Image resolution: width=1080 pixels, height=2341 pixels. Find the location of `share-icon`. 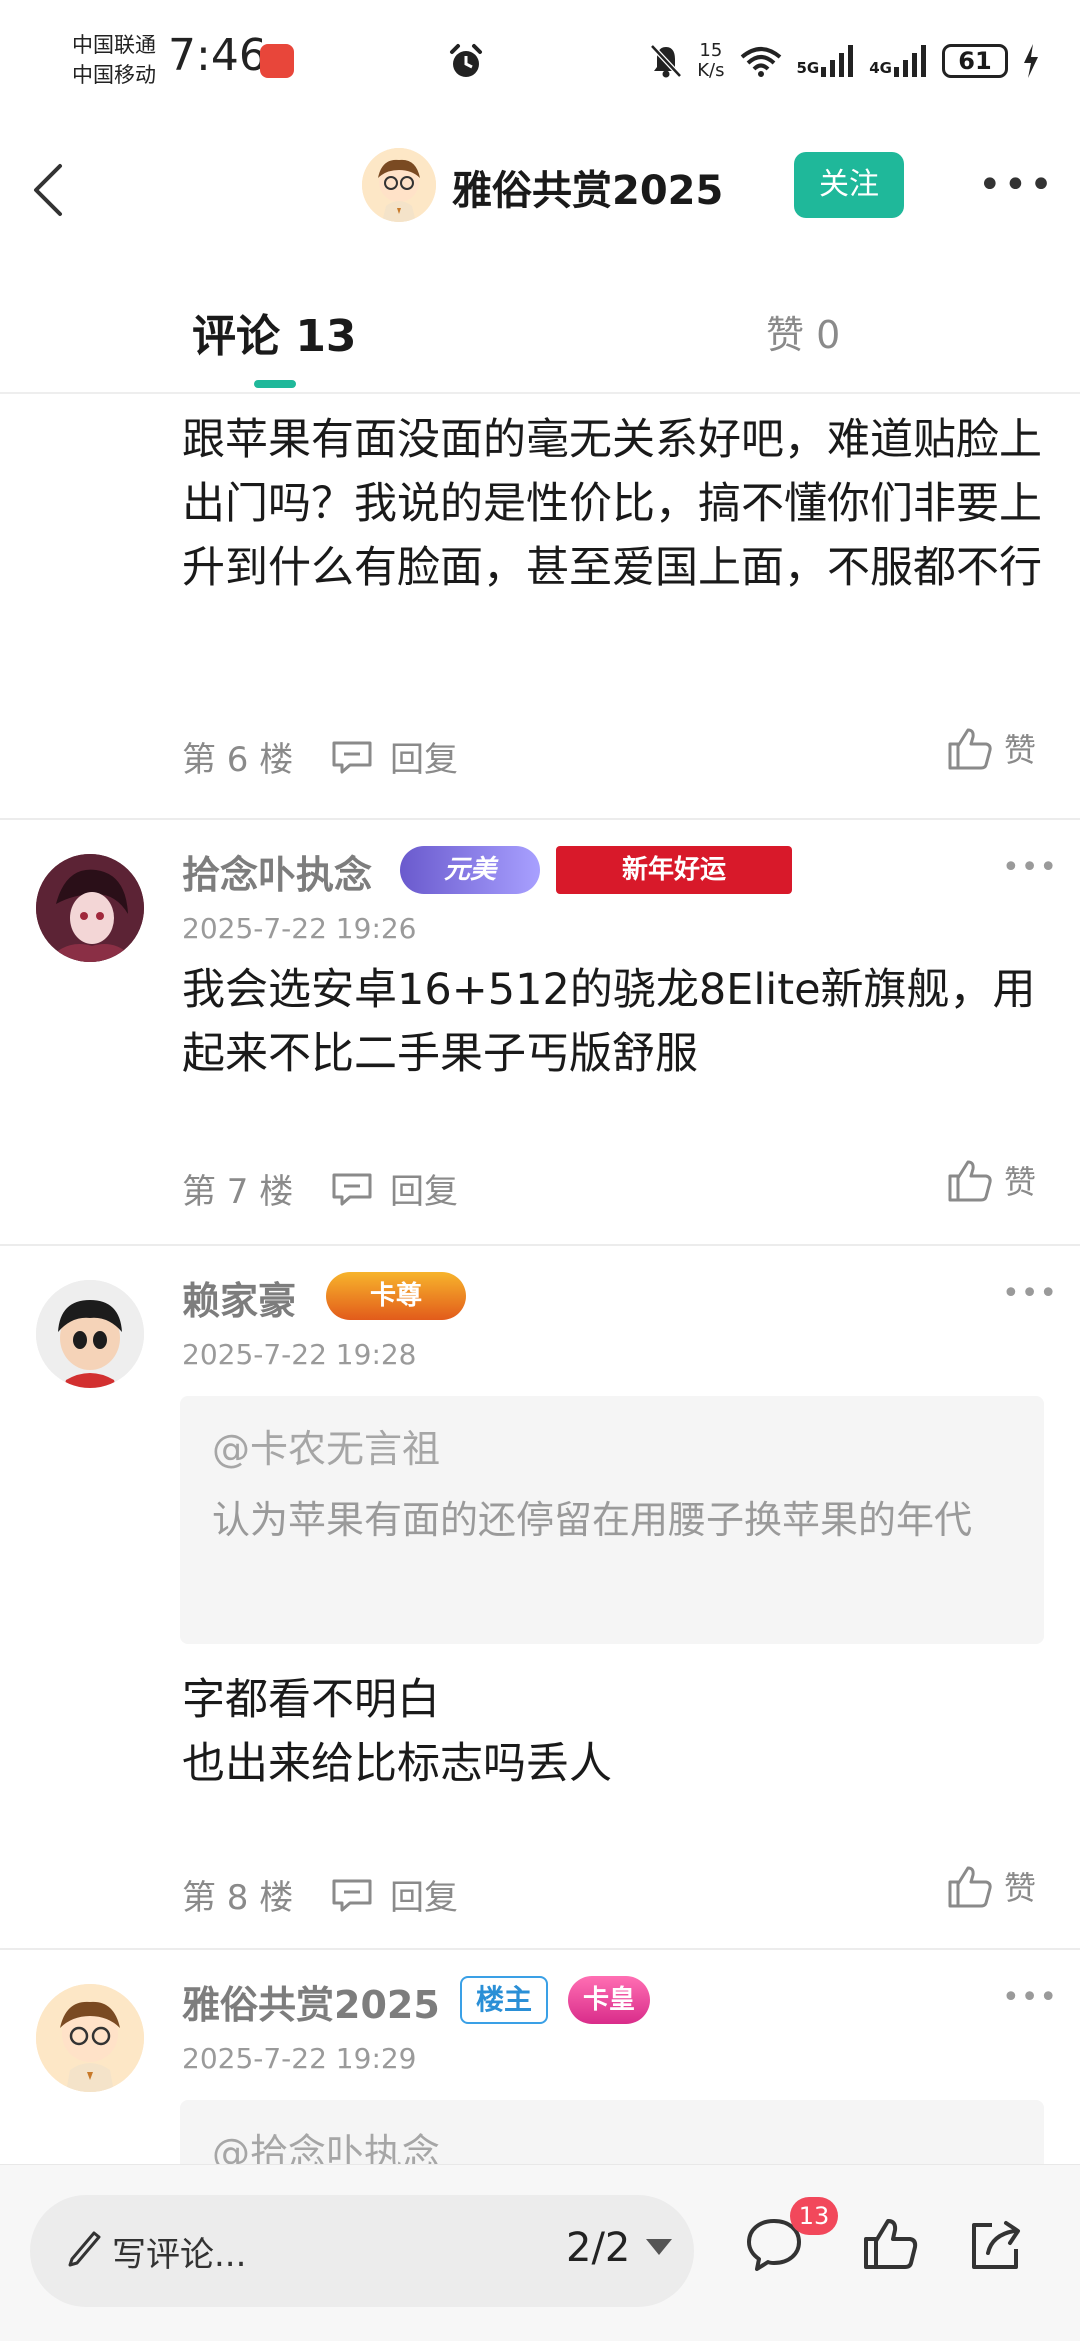

share-icon is located at coordinates (996, 2245).